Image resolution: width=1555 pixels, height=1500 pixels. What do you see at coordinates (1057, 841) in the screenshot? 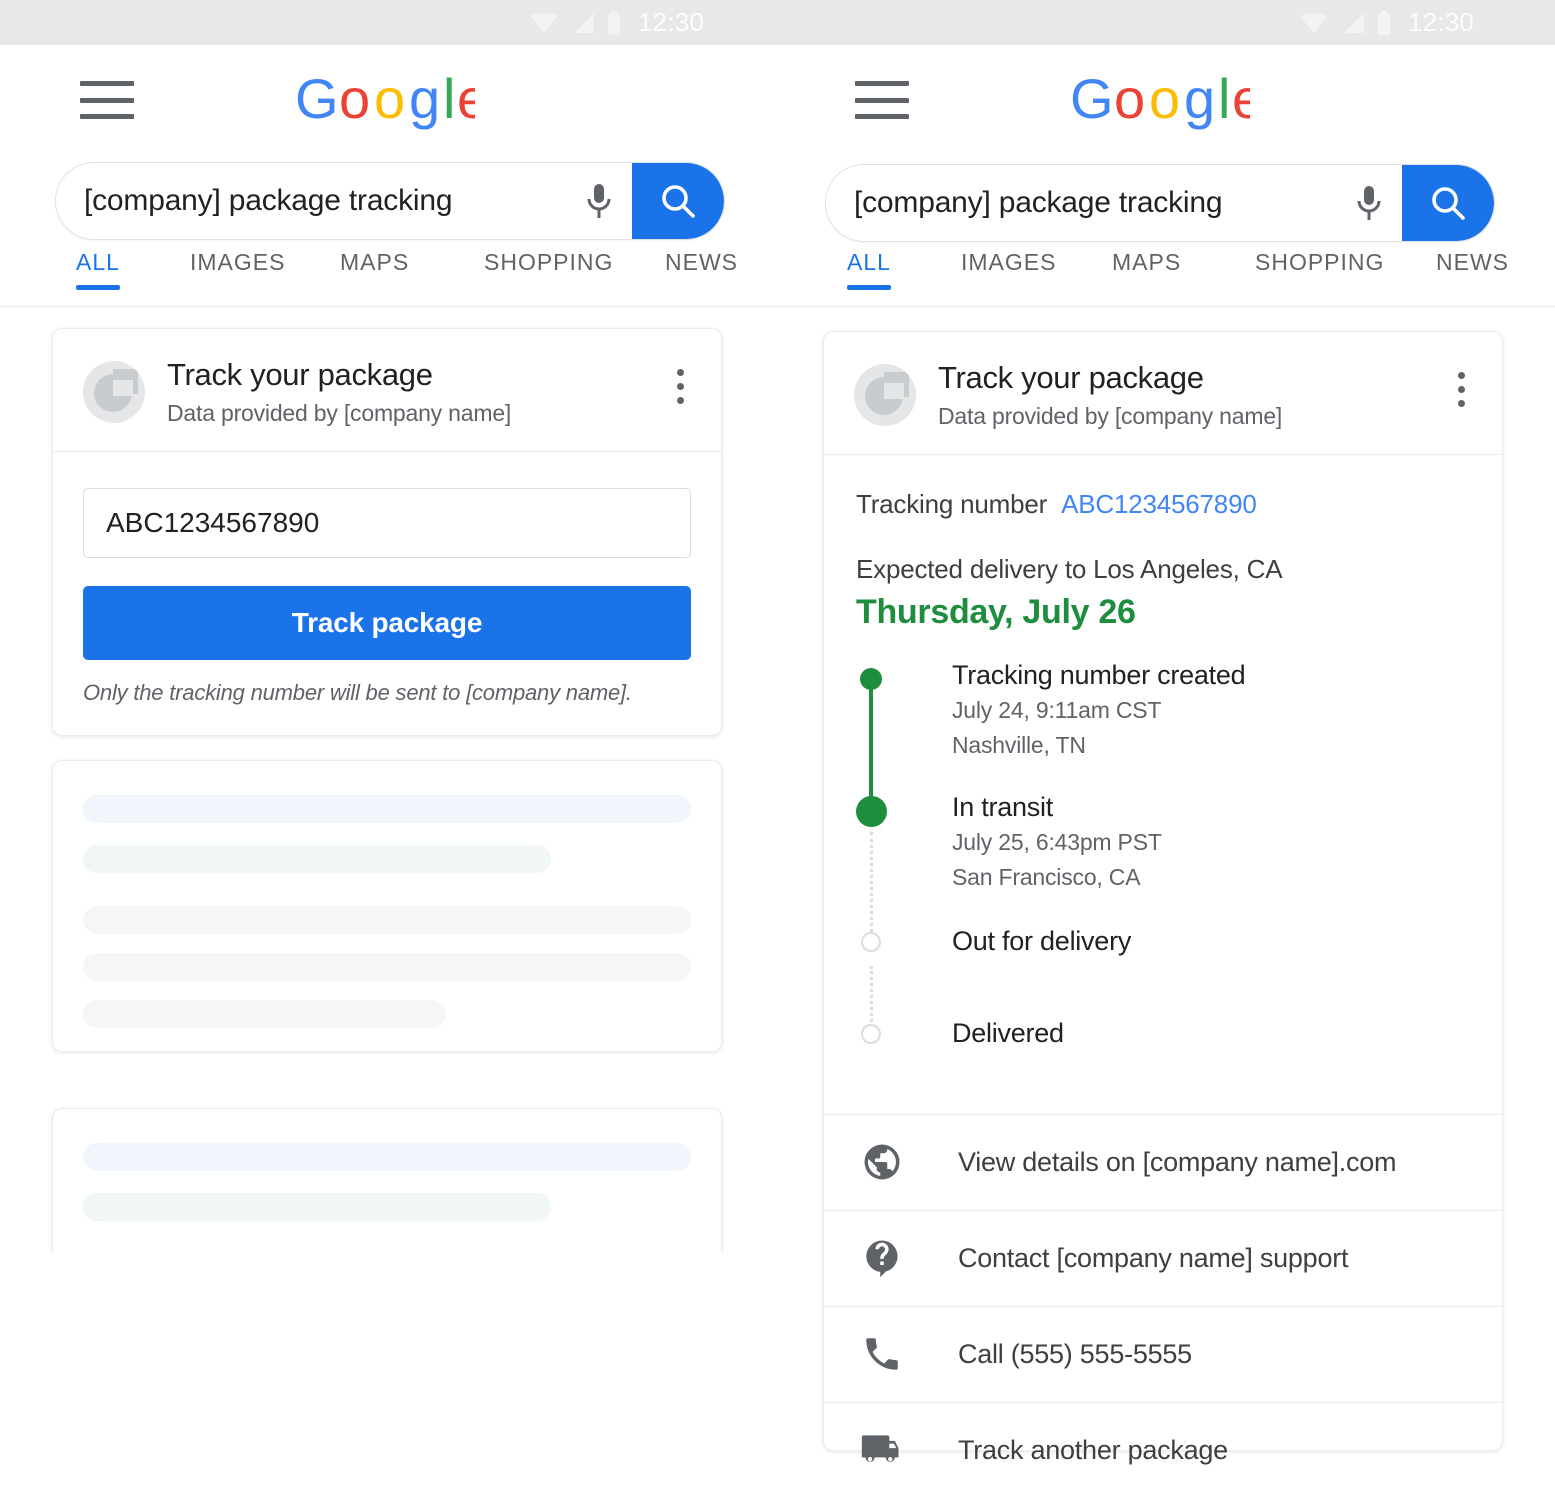
I see `timeline-step-datetime: July 25, 6:43pm PST` at bounding box center [1057, 841].